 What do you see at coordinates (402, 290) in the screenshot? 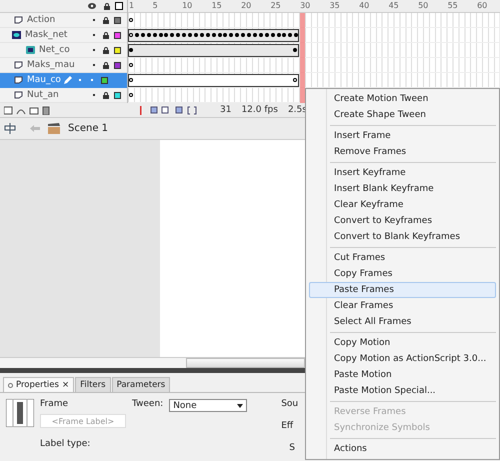
I see `menu-item: Paste Frames` at bounding box center [402, 290].